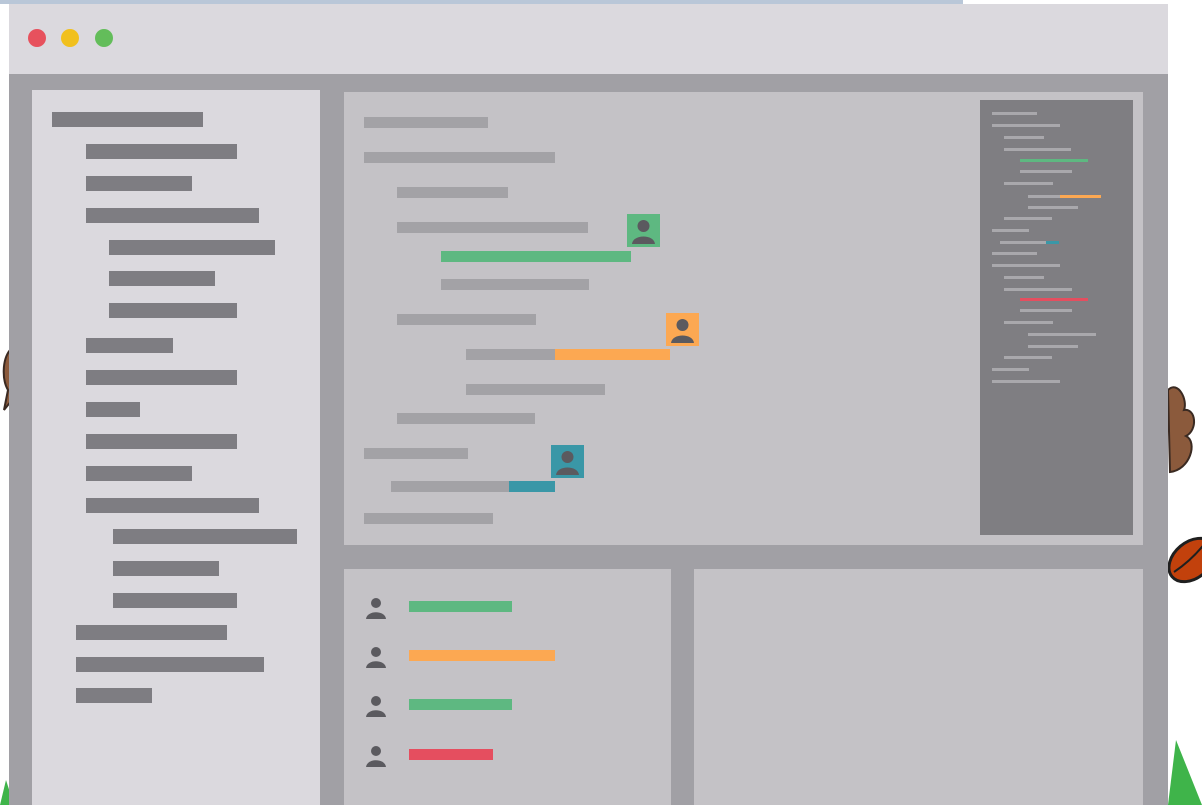 The image size is (1202, 805). What do you see at coordinates (1054, 160) in the screenshot?
I see `minimap-line-green` at bounding box center [1054, 160].